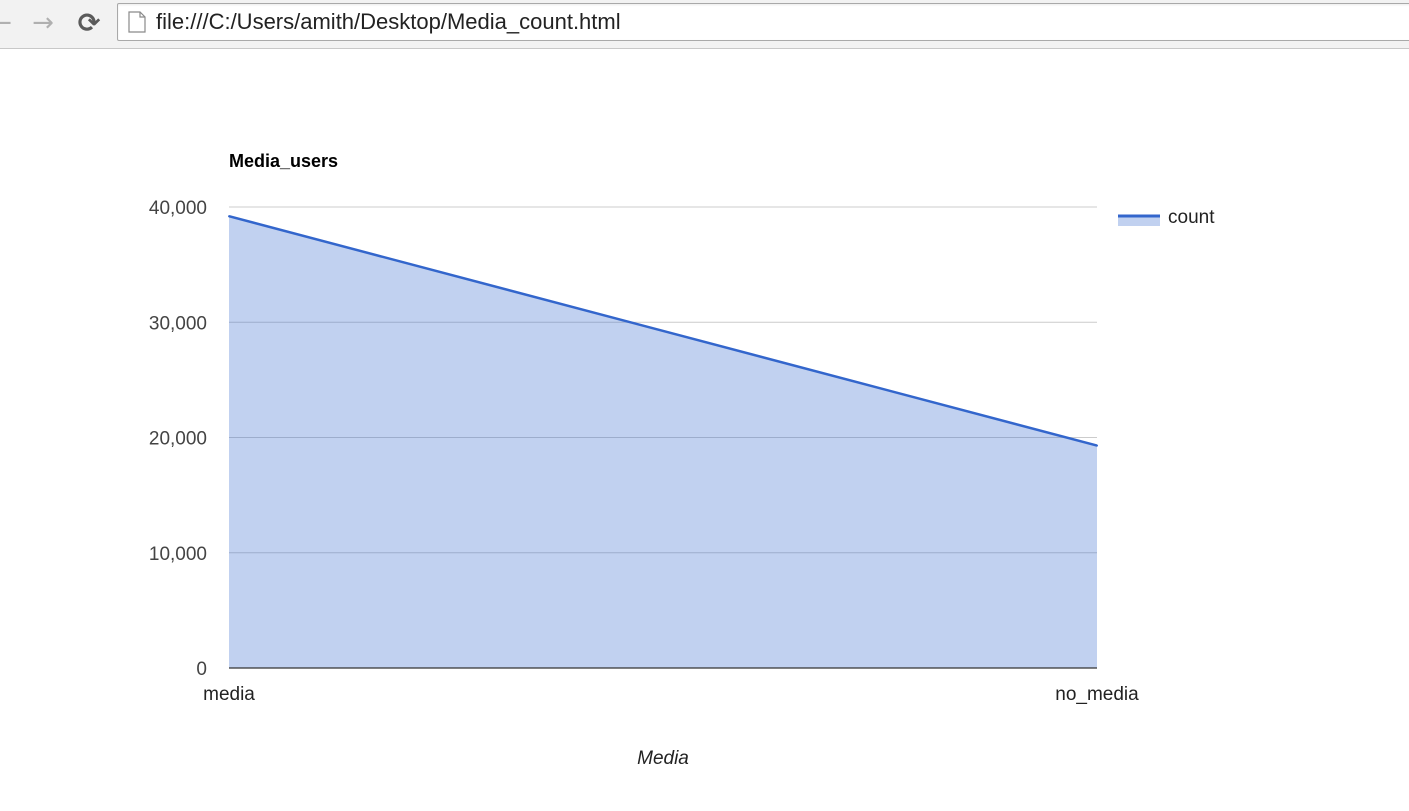  Describe the element at coordinates (178, 323) in the screenshot. I see `y-tick-label: 30,000` at that location.